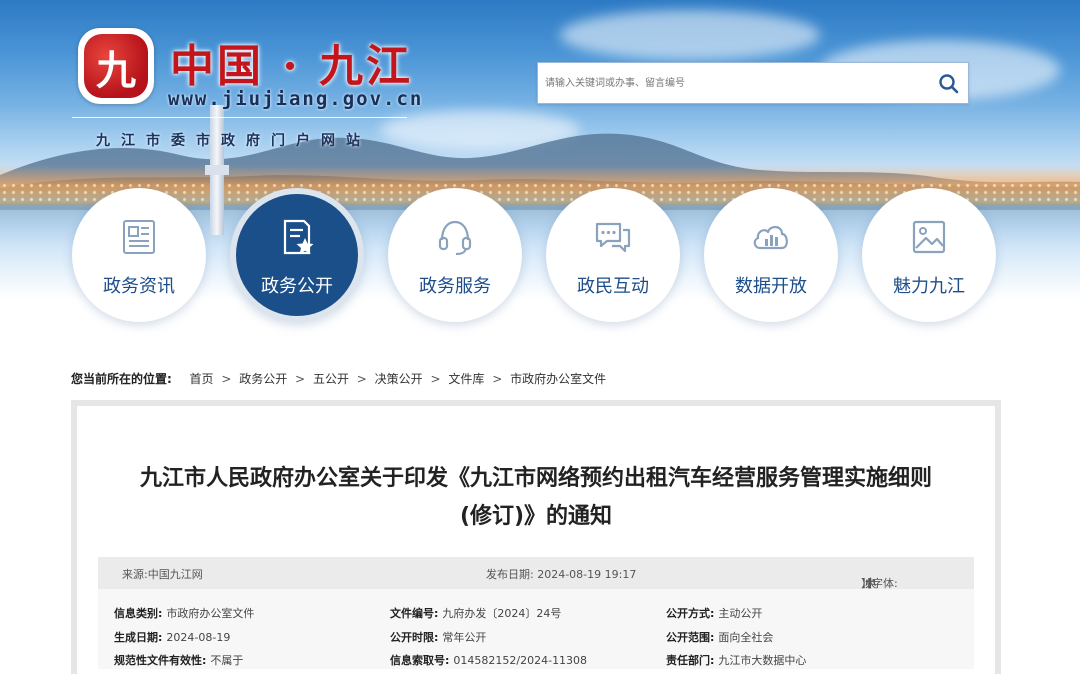  What do you see at coordinates (160, 660) in the screenshot?
I see `info-key: 规范性文件有效性:` at bounding box center [160, 660].